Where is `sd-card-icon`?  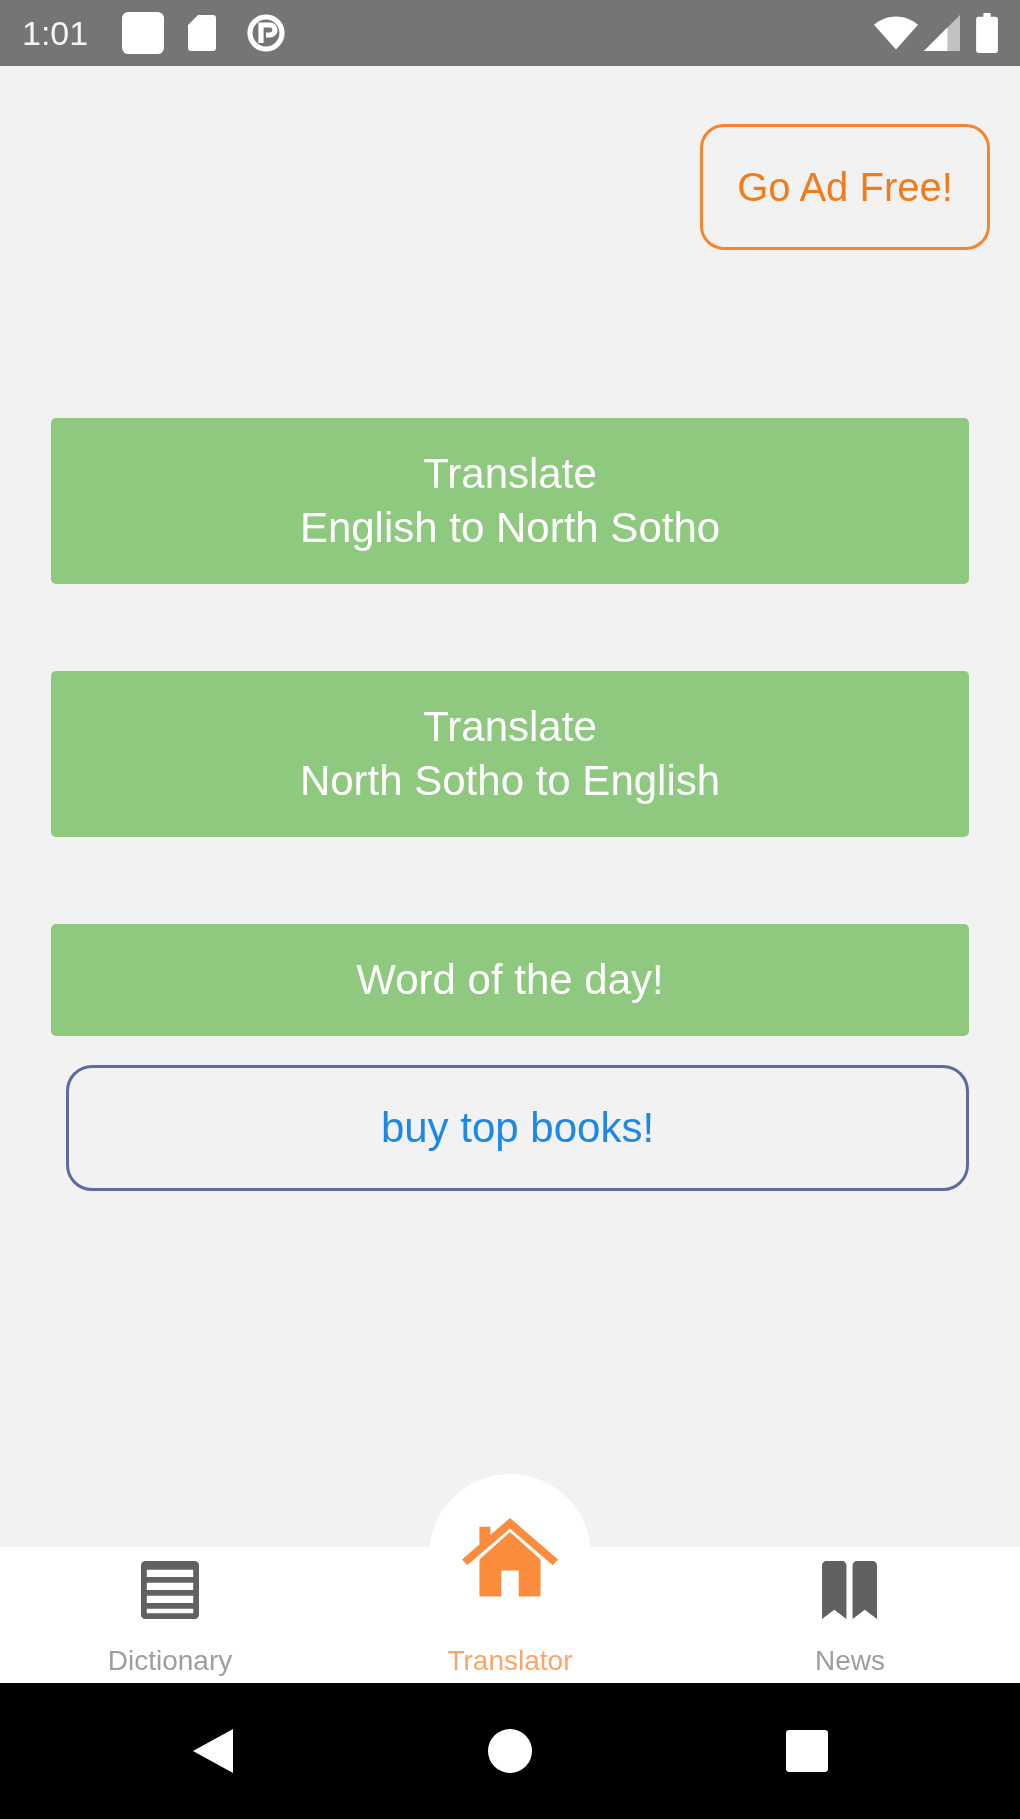
sd-card-icon is located at coordinates (202, 33).